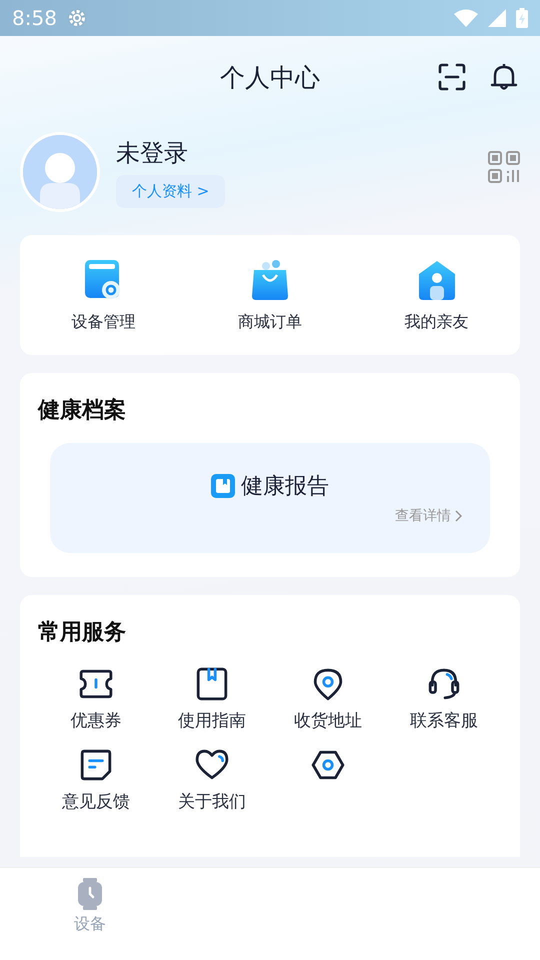 The image size is (540, 960). I want to click on service-button: 联系客服, so click(444, 699).